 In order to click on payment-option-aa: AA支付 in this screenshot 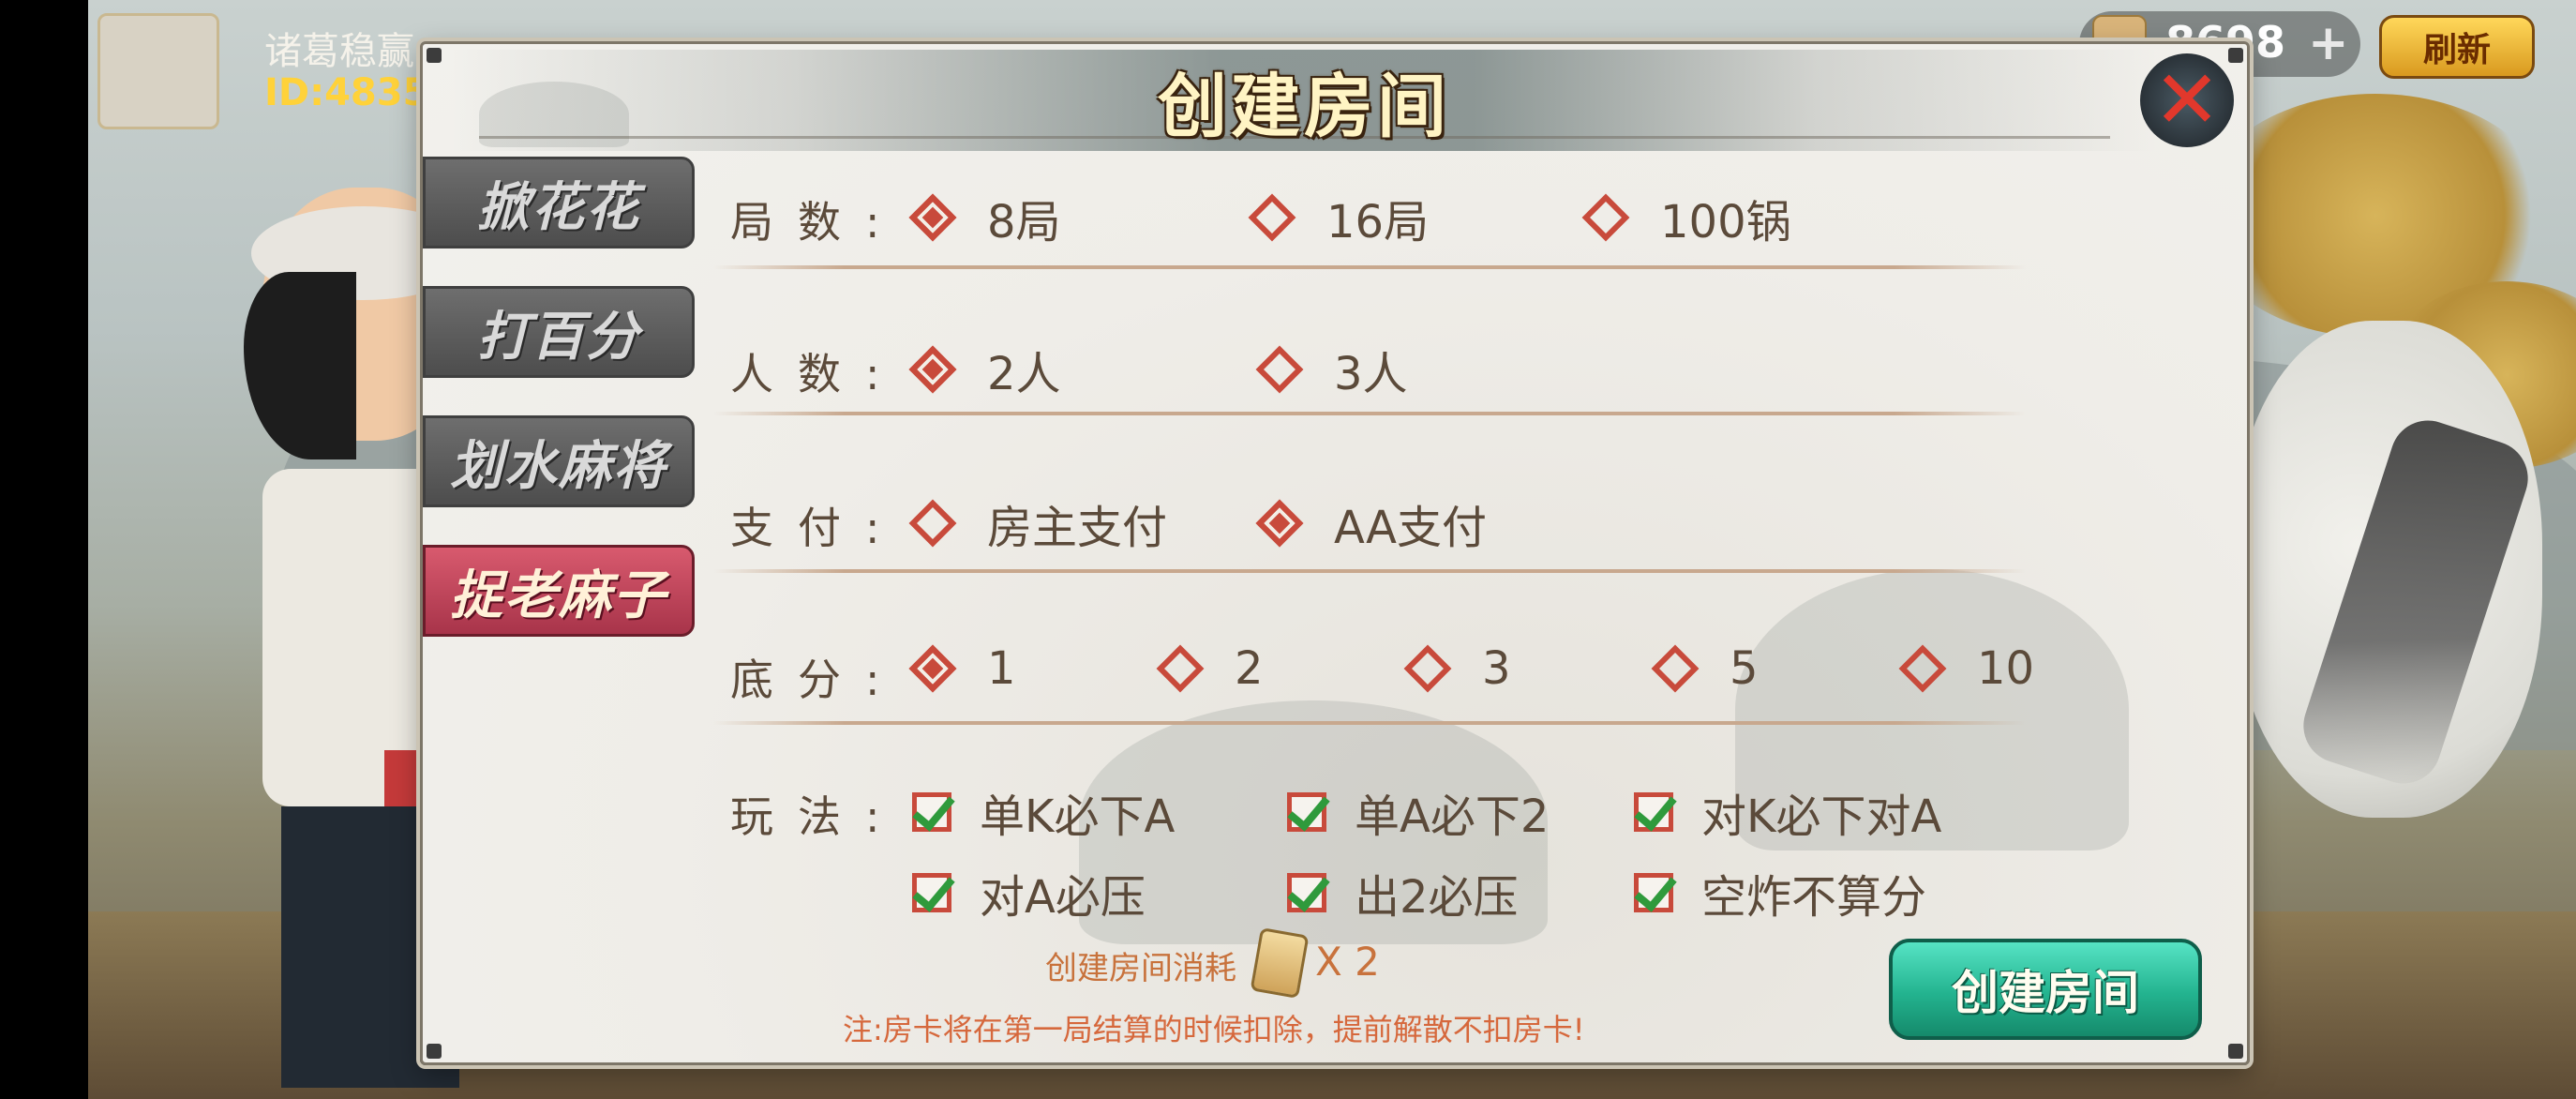, I will do `click(1371, 523)`.